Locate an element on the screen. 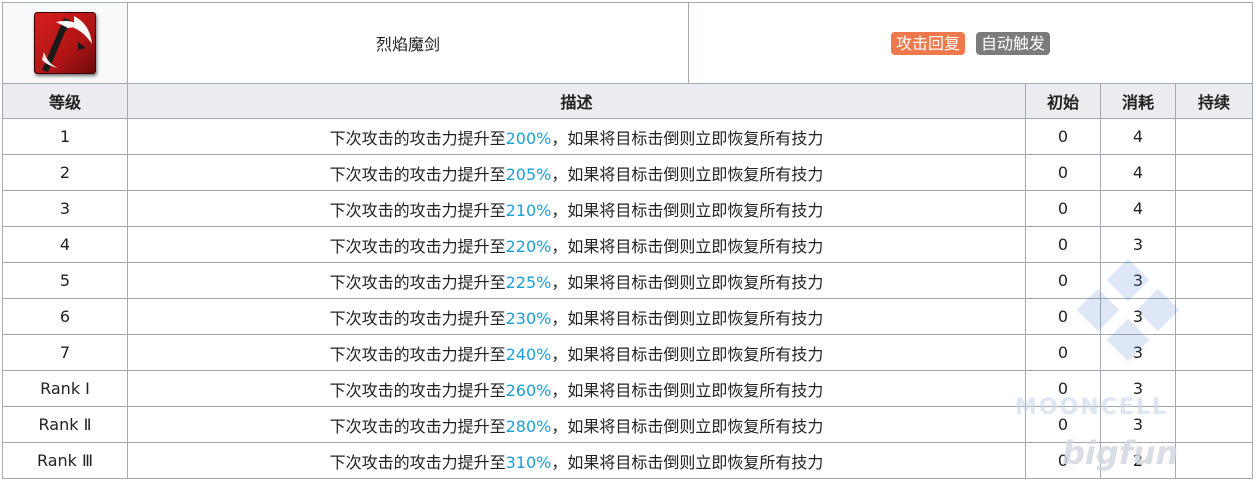 The width and height of the screenshot is (1258, 486). level-cell: Rank Ⅱ is located at coordinates (65, 424).